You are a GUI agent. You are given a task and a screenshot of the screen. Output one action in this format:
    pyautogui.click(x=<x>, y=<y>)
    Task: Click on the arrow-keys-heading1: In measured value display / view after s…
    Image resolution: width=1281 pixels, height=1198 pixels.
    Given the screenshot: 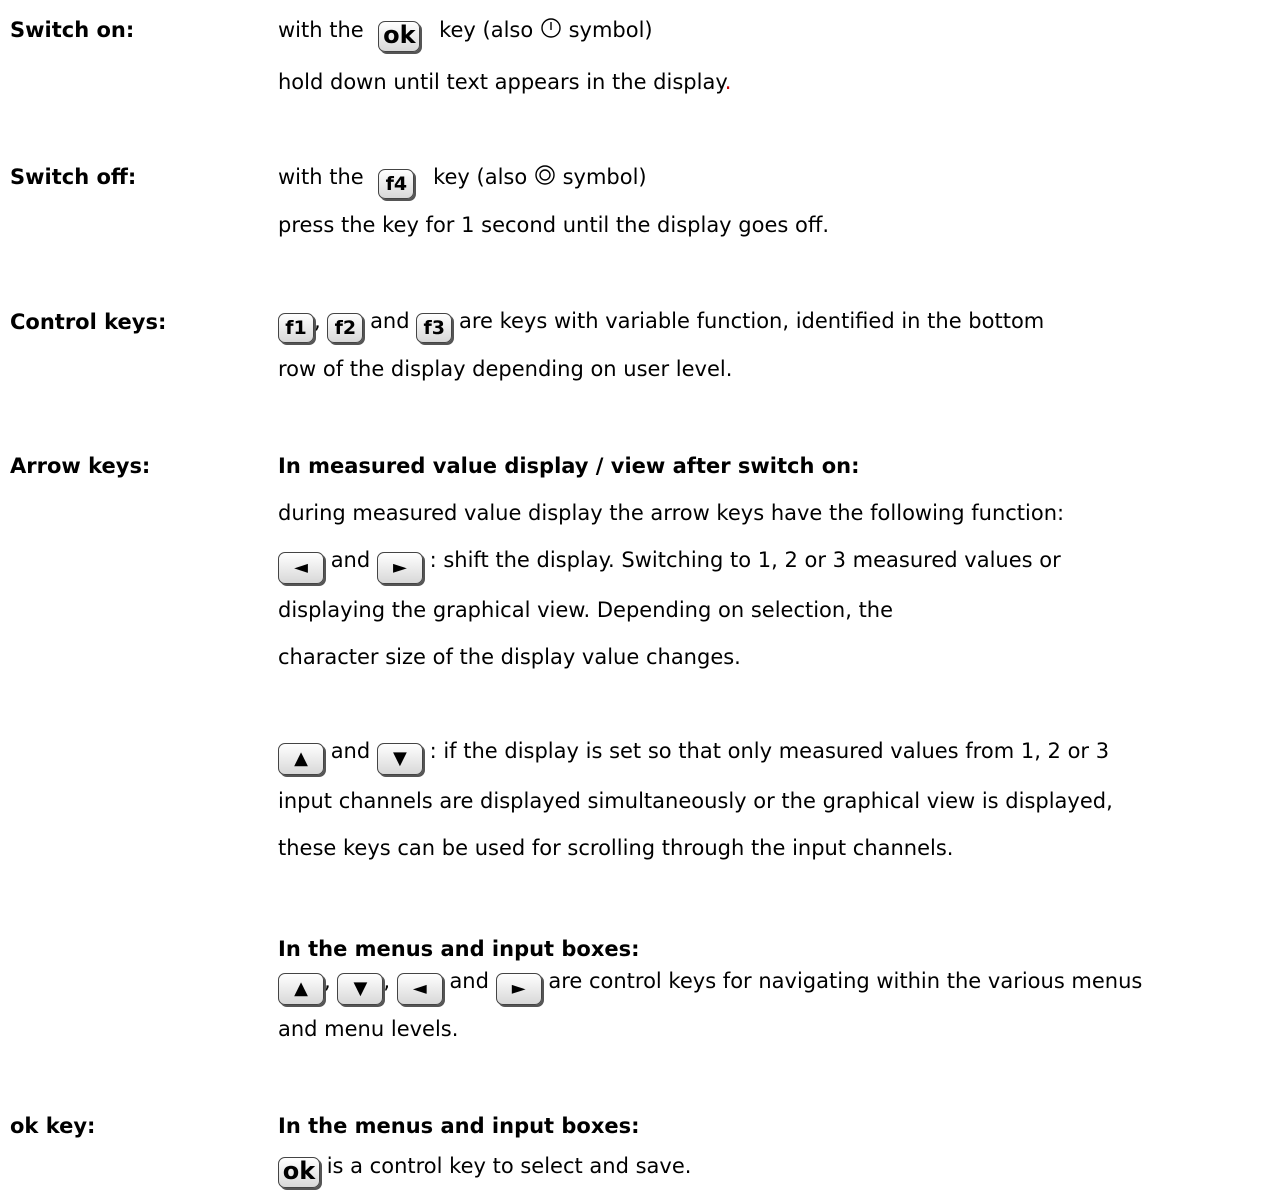 What is the action you would take?
    pyautogui.click(x=569, y=466)
    